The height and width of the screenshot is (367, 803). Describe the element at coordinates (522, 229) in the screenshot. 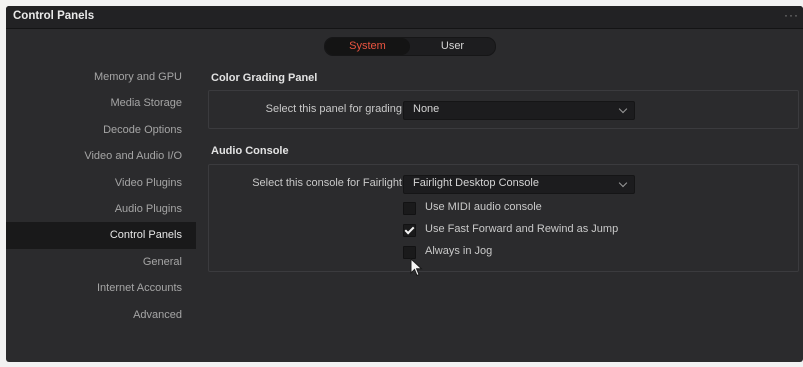

I see `fast-forward-rewind-jump-label: Use Fast Forward and Rewind as Jump` at that location.